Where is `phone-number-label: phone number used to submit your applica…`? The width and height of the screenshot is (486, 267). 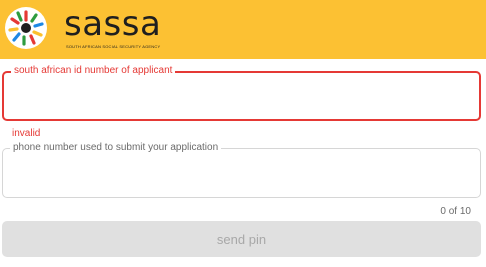
phone-number-label: phone number used to submit your applica… is located at coordinates (116, 148).